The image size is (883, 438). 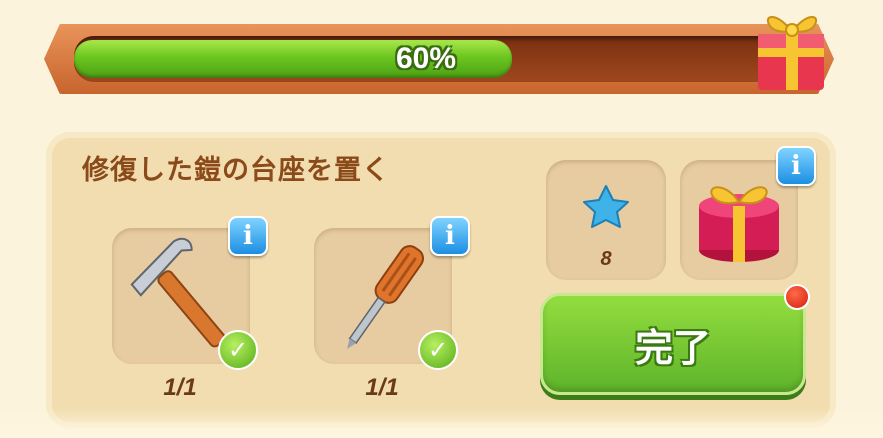 I want to click on progress-percent: 60%, so click(x=426, y=58).